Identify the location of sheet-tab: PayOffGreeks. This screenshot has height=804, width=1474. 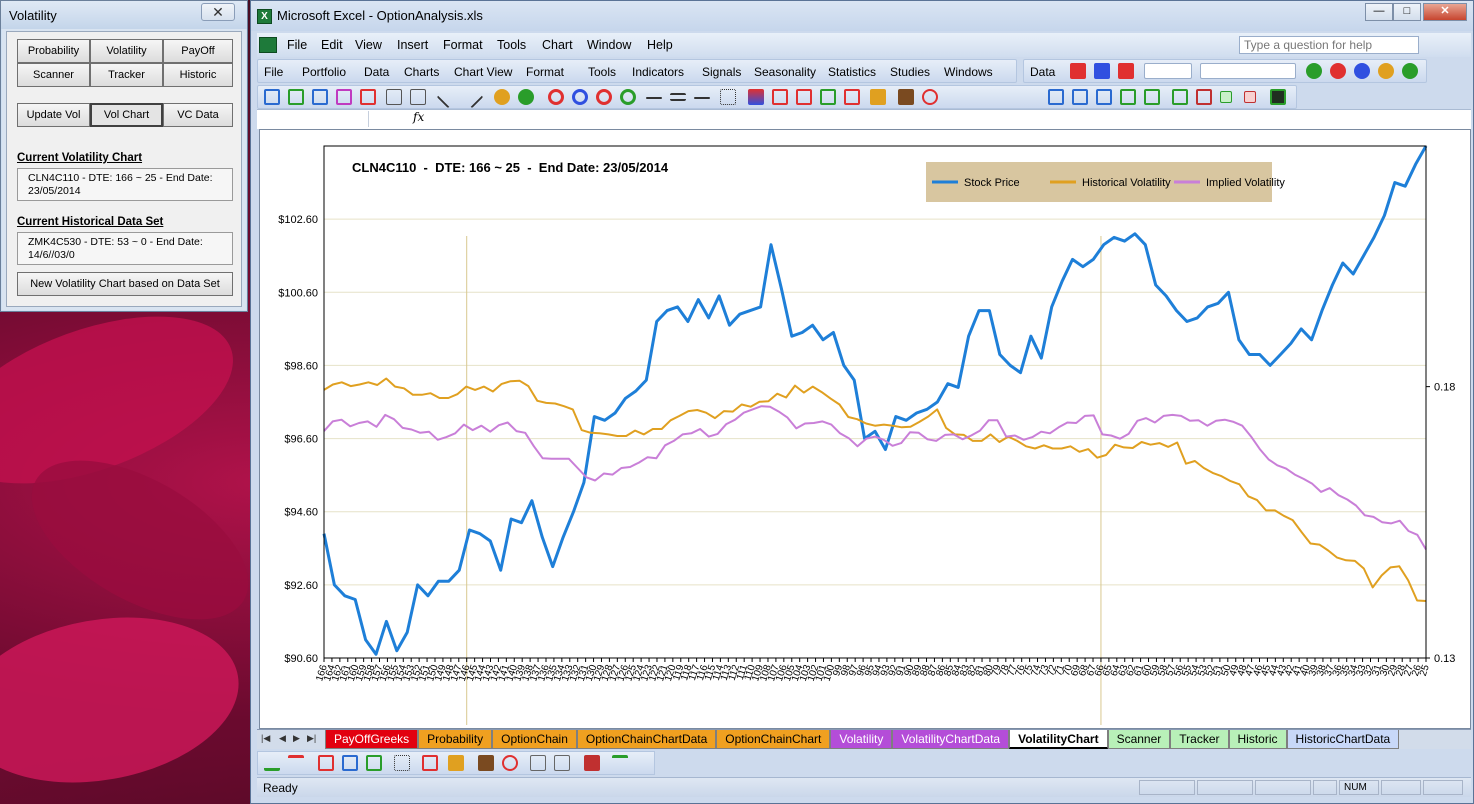
(372, 739).